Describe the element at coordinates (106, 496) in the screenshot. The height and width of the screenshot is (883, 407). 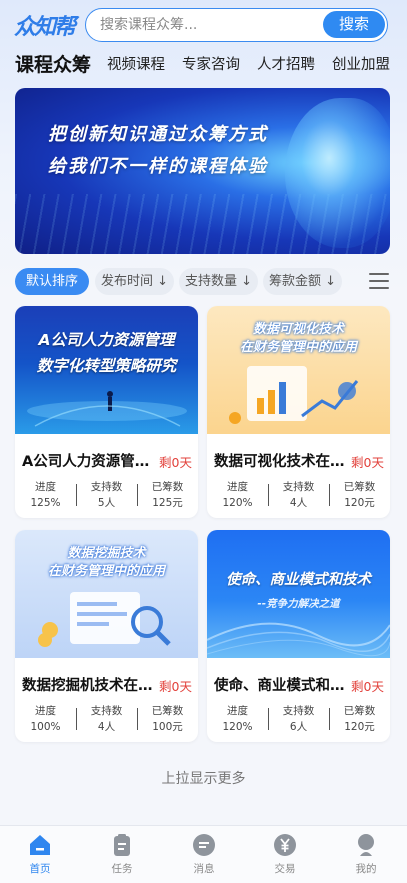
I see `stat-supporters: 支持数 5人` at that location.